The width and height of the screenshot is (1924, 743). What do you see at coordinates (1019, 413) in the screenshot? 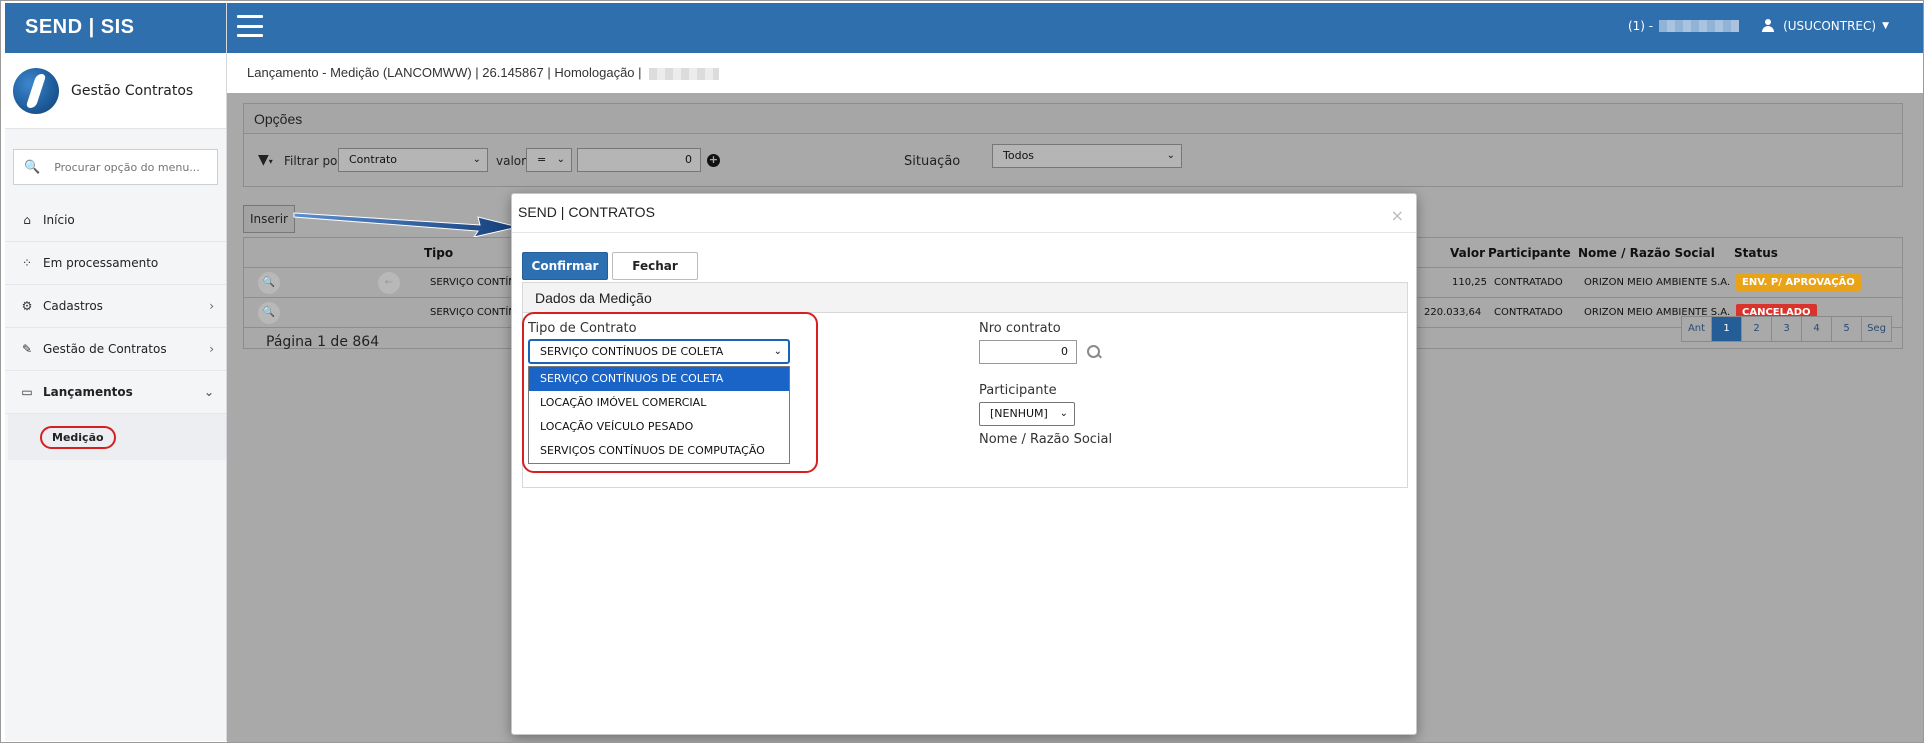
I see `participante-value: [NENHUM]` at bounding box center [1019, 413].